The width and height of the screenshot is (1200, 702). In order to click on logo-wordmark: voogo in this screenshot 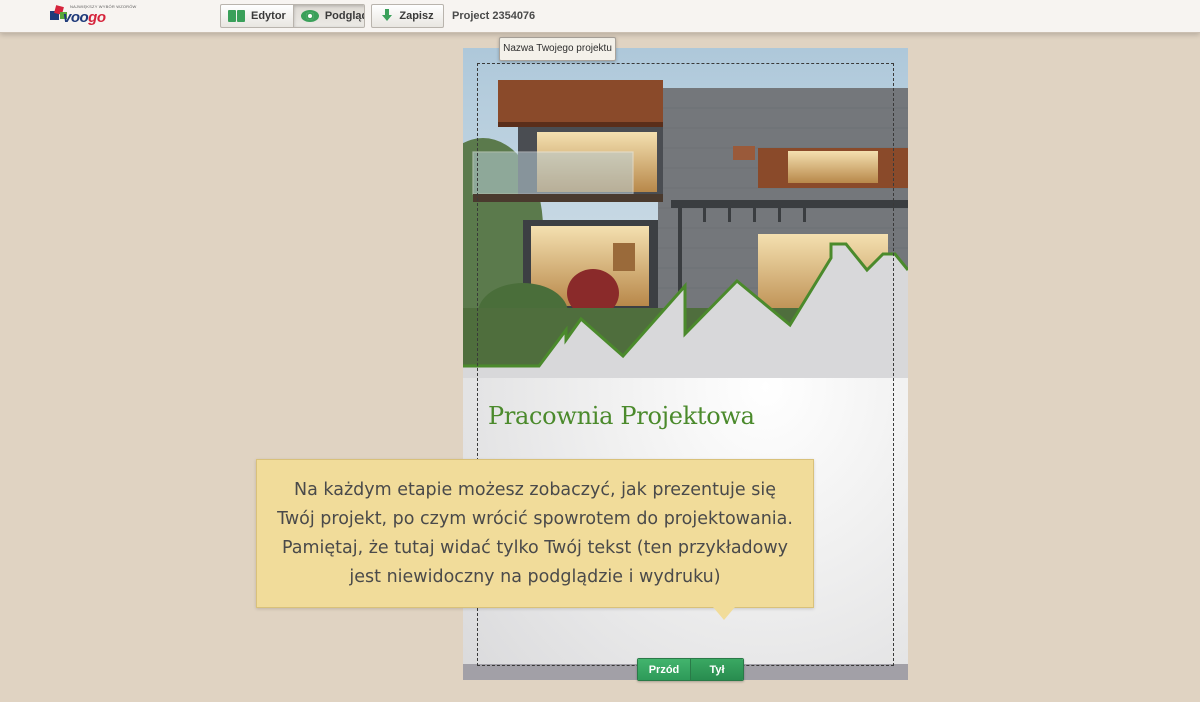, I will do `click(84, 17)`.